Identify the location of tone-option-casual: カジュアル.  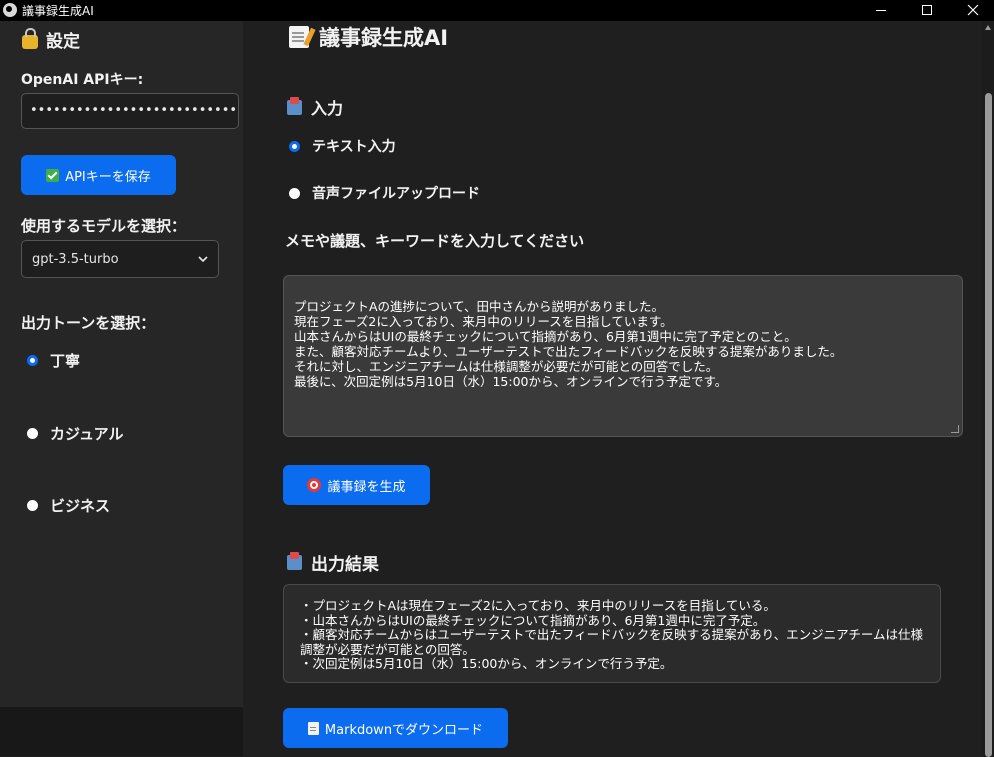
(75, 433).